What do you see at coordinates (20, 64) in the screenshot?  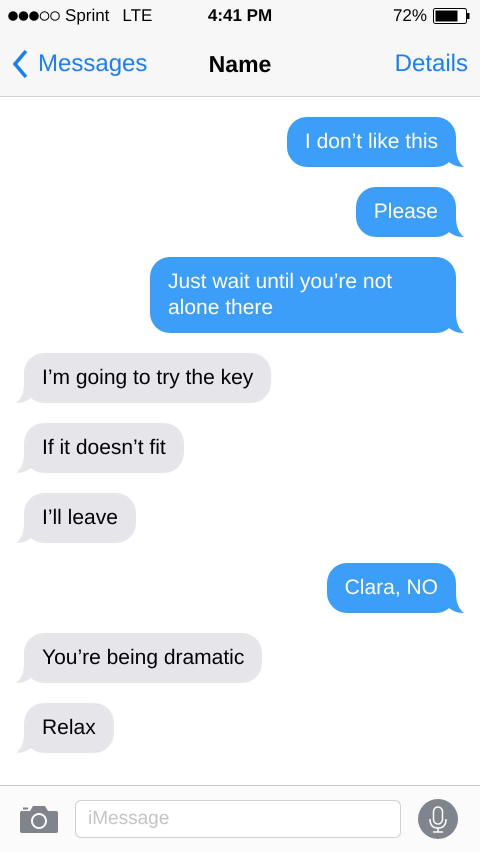 I see `chevron-left-icon` at bounding box center [20, 64].